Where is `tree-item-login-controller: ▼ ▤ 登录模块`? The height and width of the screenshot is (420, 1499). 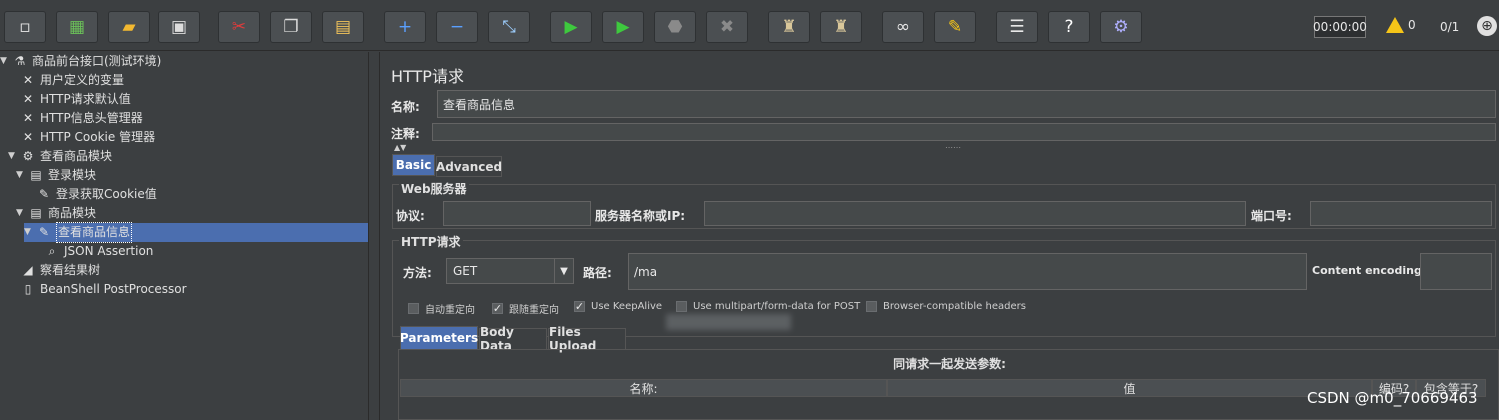 tree-item-login-controller: ▼ ▤ 登录模块 is located at coordinates (56, 175).